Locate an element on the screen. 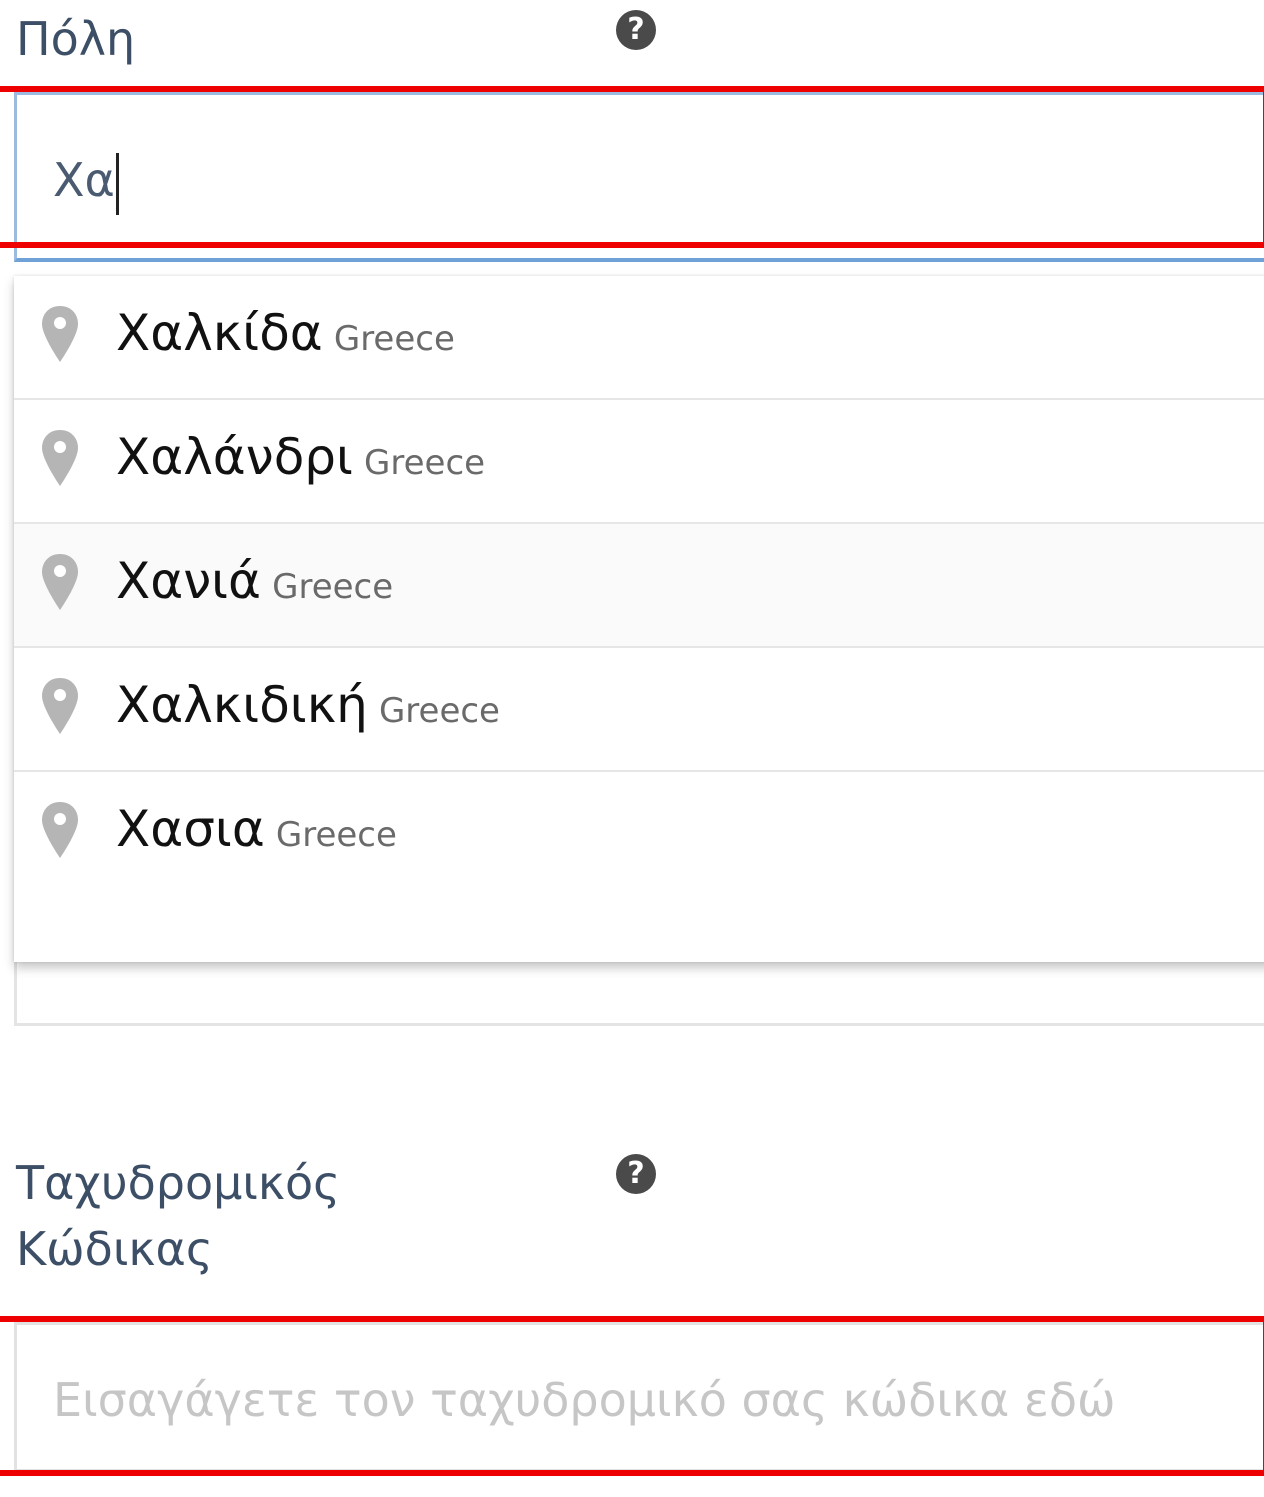 This screenshot has height=1497, width=1264. suggestion-item: Χαλκιδική Greece is located at coordinates (639, 710).